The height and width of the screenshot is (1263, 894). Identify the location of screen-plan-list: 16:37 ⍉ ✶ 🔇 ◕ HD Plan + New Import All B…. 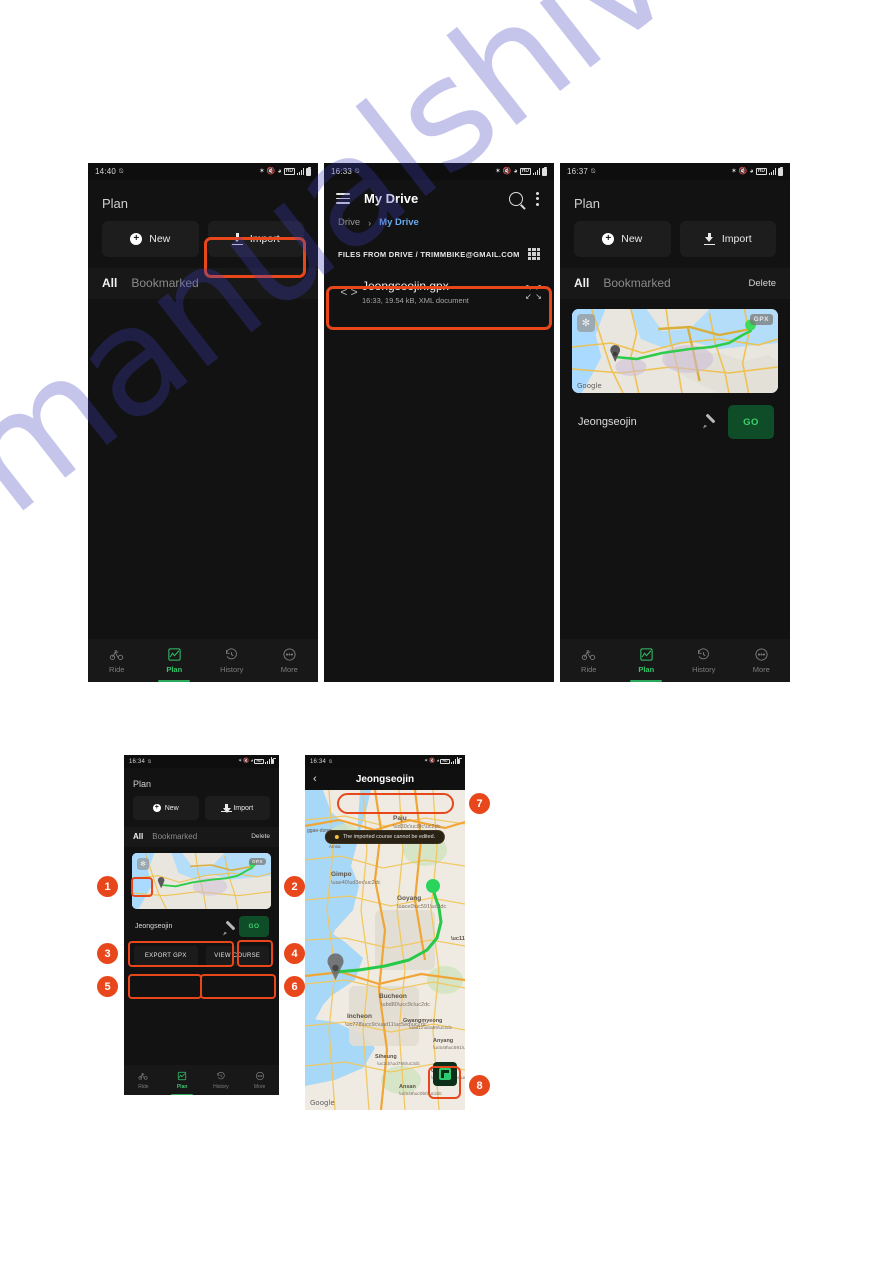
(675, 422).